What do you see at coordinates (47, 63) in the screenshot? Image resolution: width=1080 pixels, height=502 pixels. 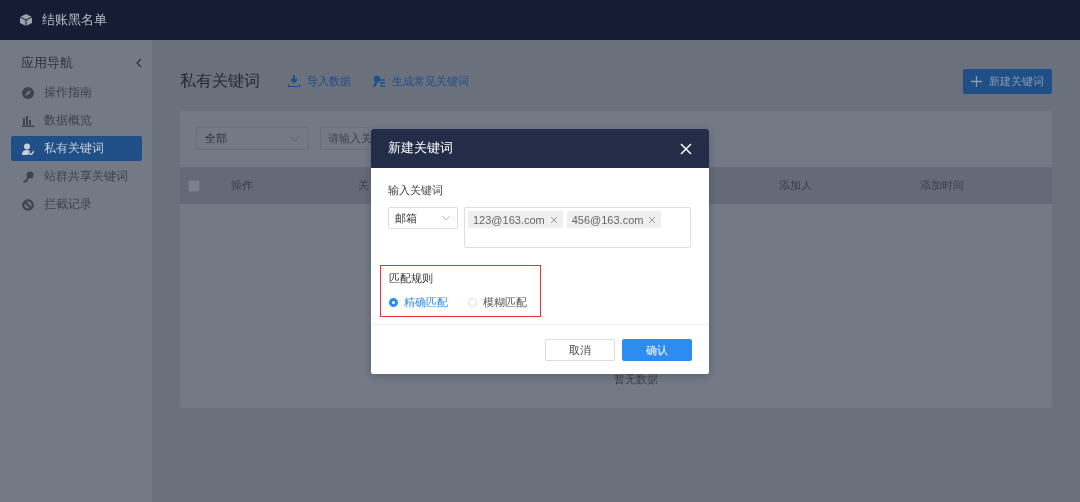 I see `sidebar-heading: 应用导航` at bounding box center [47, 63].